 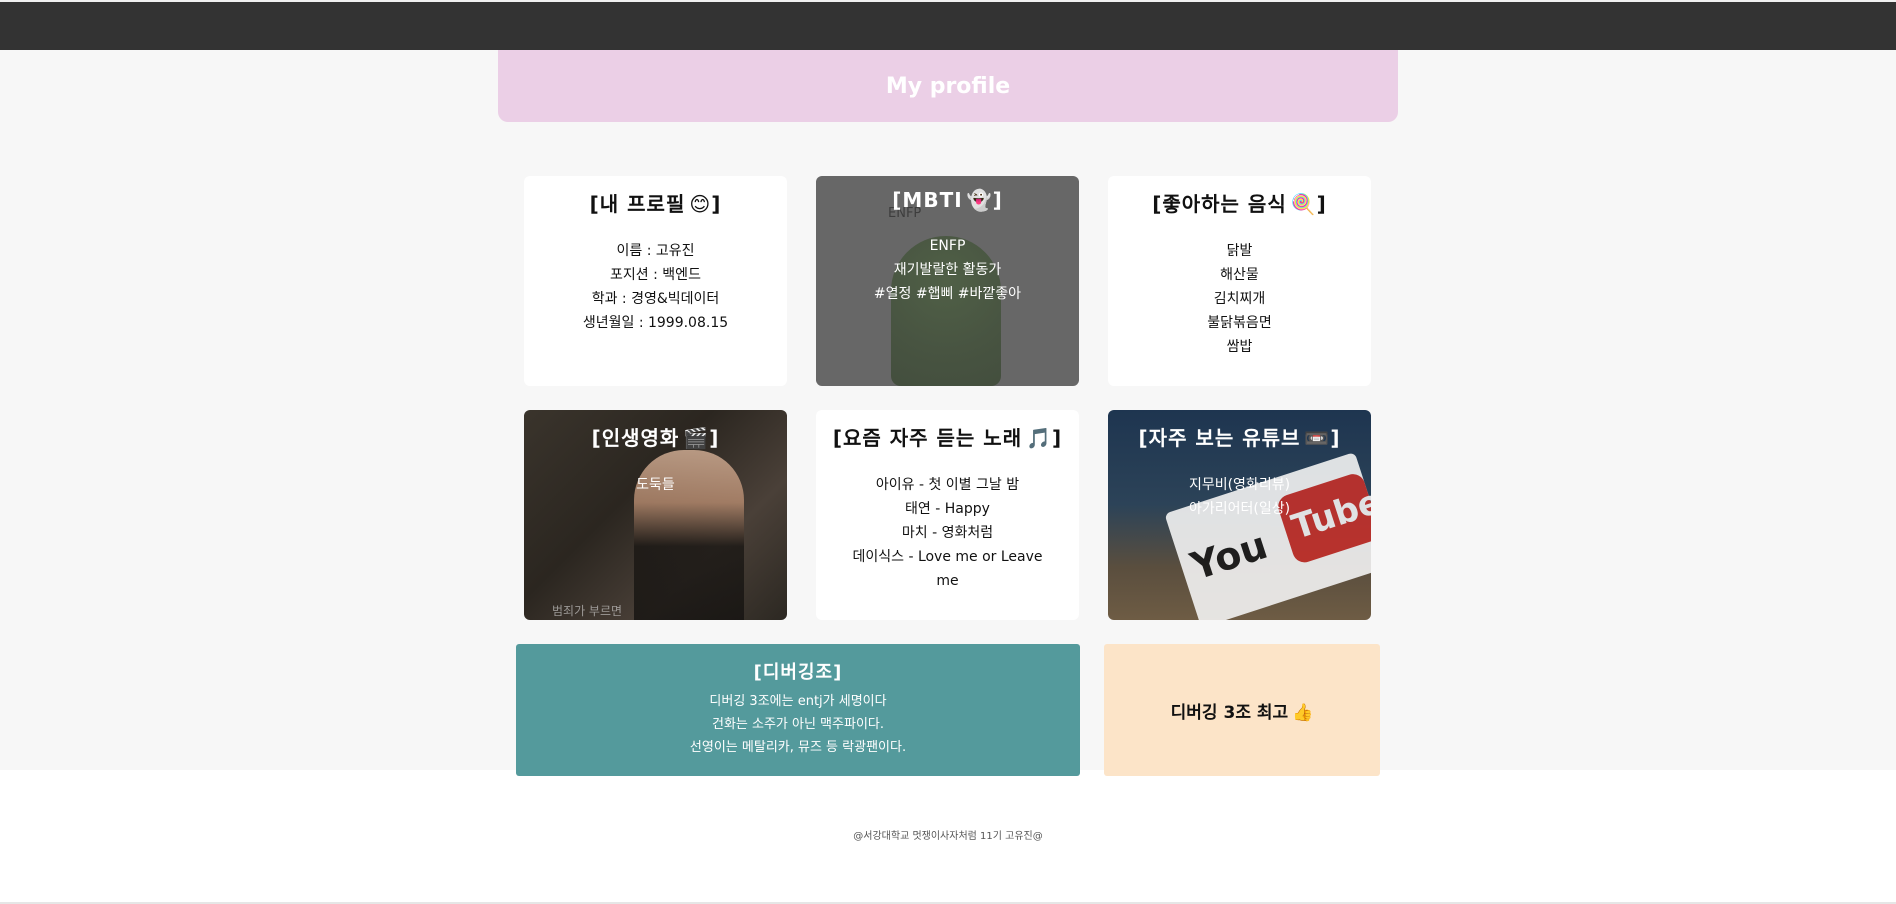 I want to click on music-title-end: ], so click(x=1057, y=438).